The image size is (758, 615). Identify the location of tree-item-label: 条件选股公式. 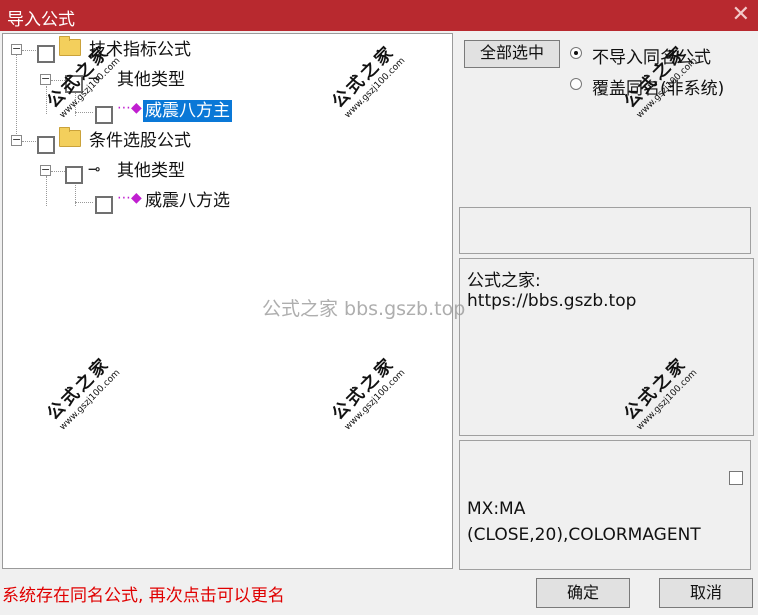
(140, 141).